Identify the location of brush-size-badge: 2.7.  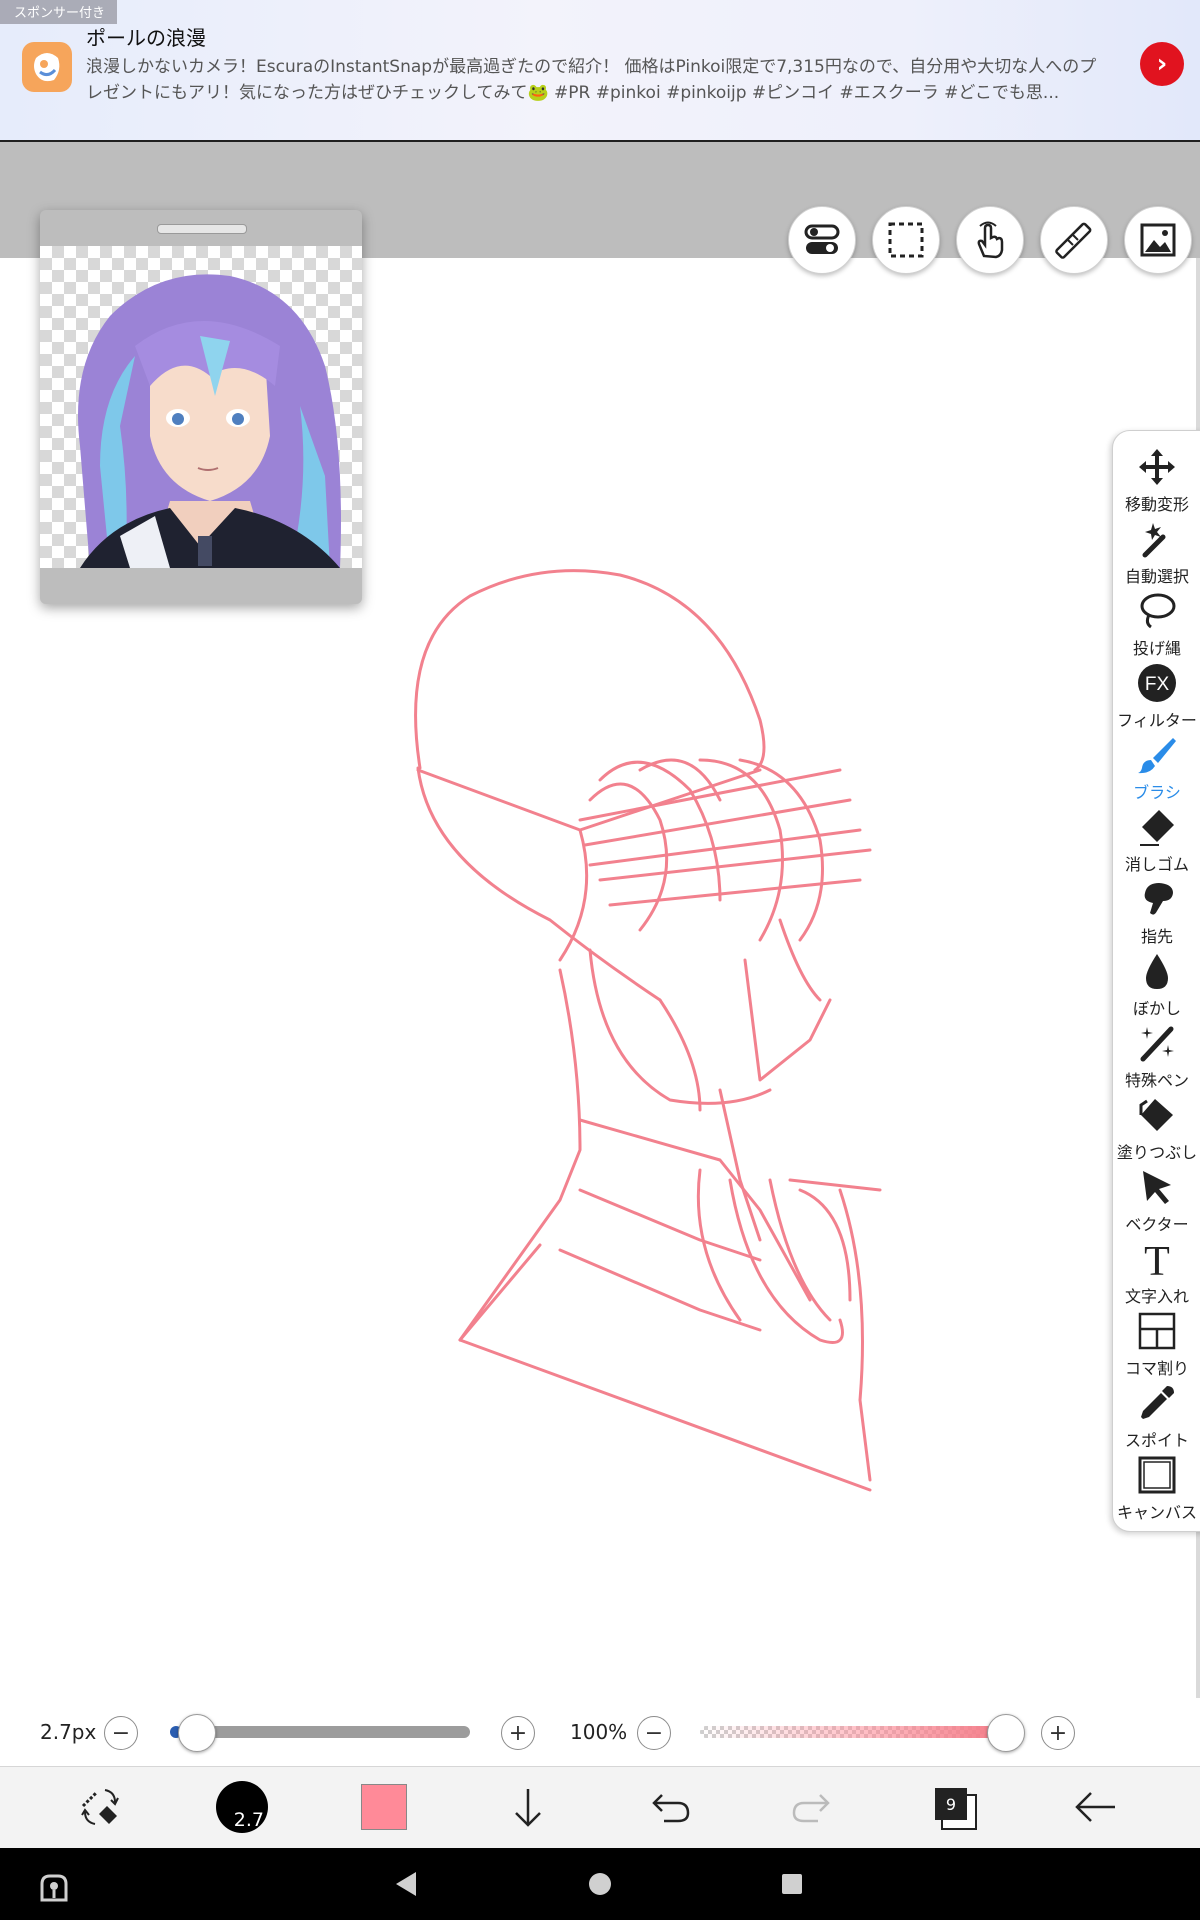
(242, 1807).